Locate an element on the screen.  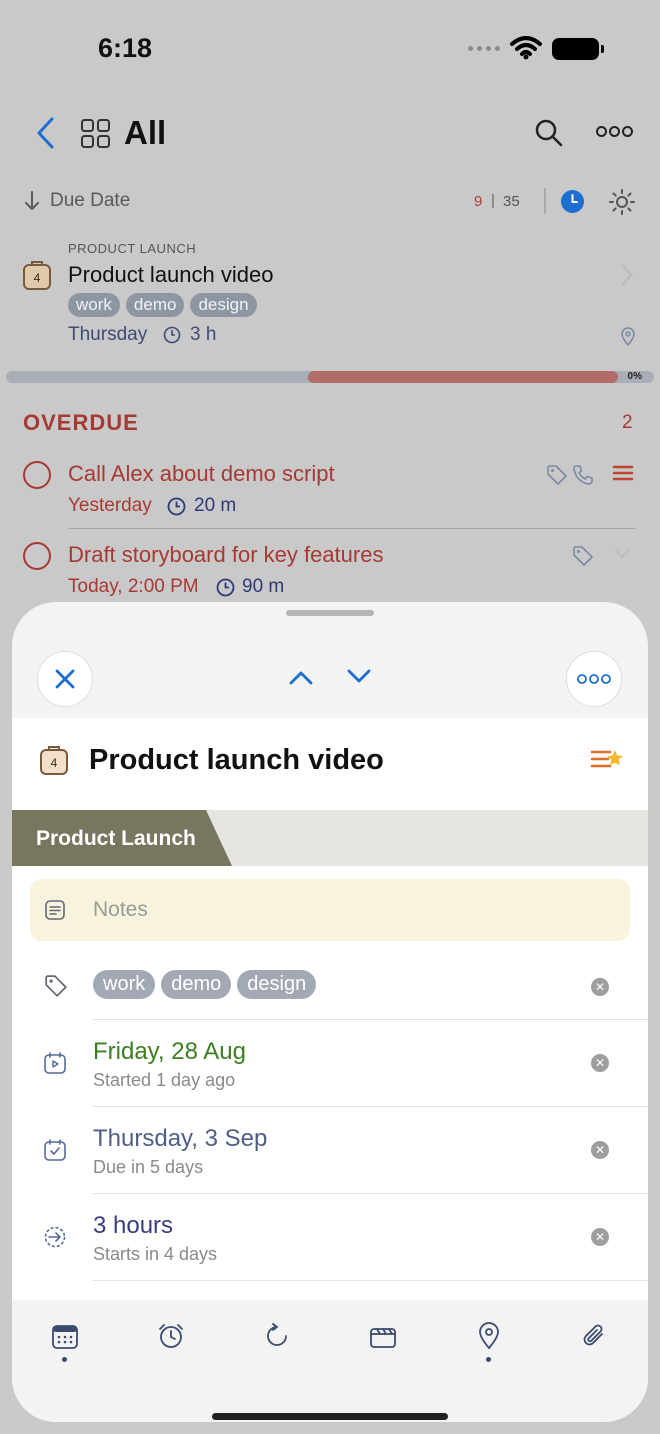
repeat-icon is located at coordinates (277, 1336).